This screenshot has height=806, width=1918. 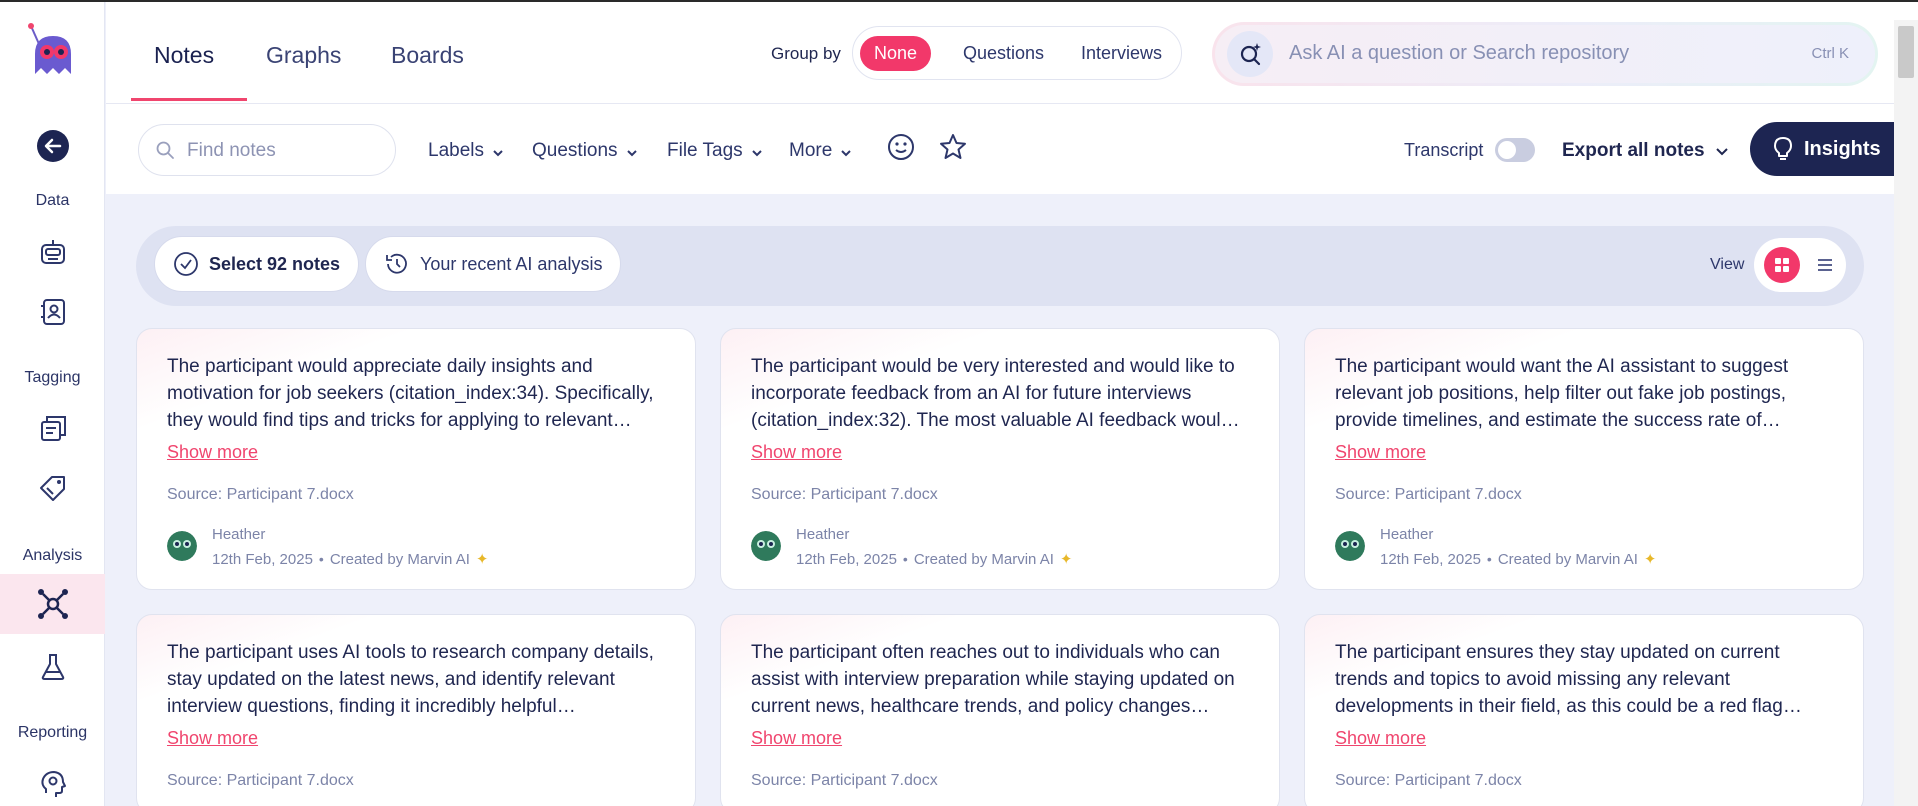 I want to click on group-by-interviews: Interviews, so click(x=1121, y=53).